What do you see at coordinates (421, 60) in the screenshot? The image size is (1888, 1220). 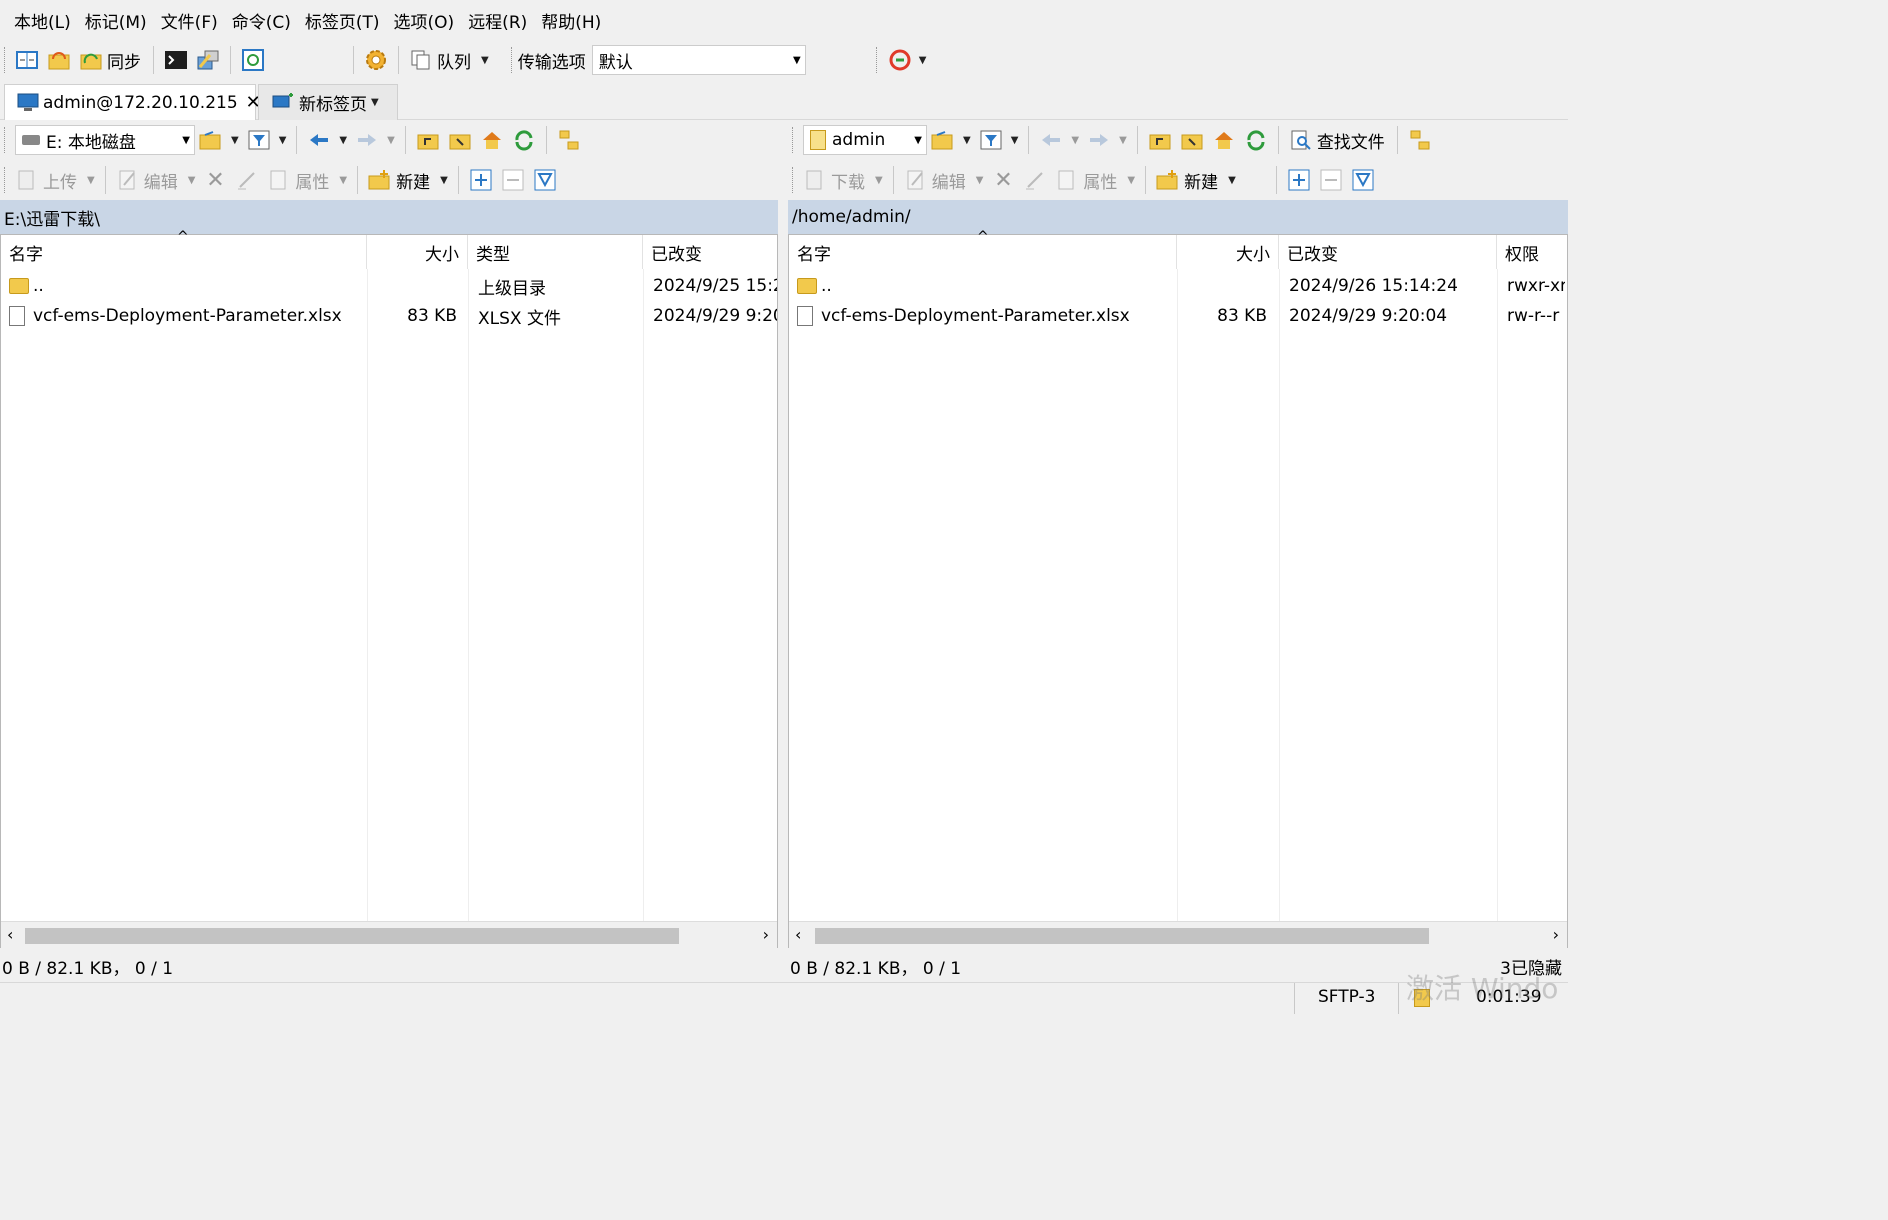 I see `queue-icon` at bounding box center [421, 60].